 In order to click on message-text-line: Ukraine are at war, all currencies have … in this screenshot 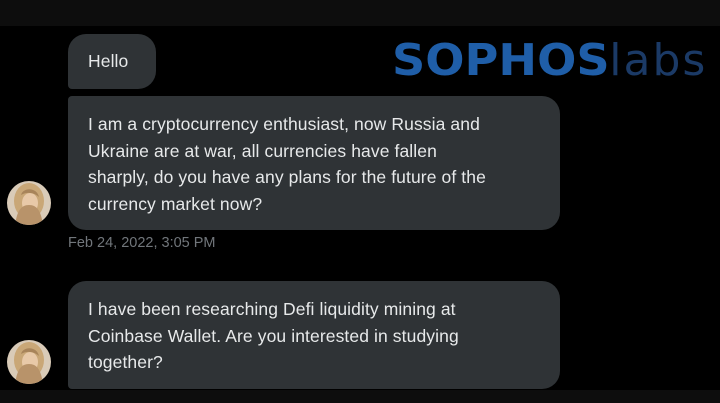, I will do `click(262, 150)`.